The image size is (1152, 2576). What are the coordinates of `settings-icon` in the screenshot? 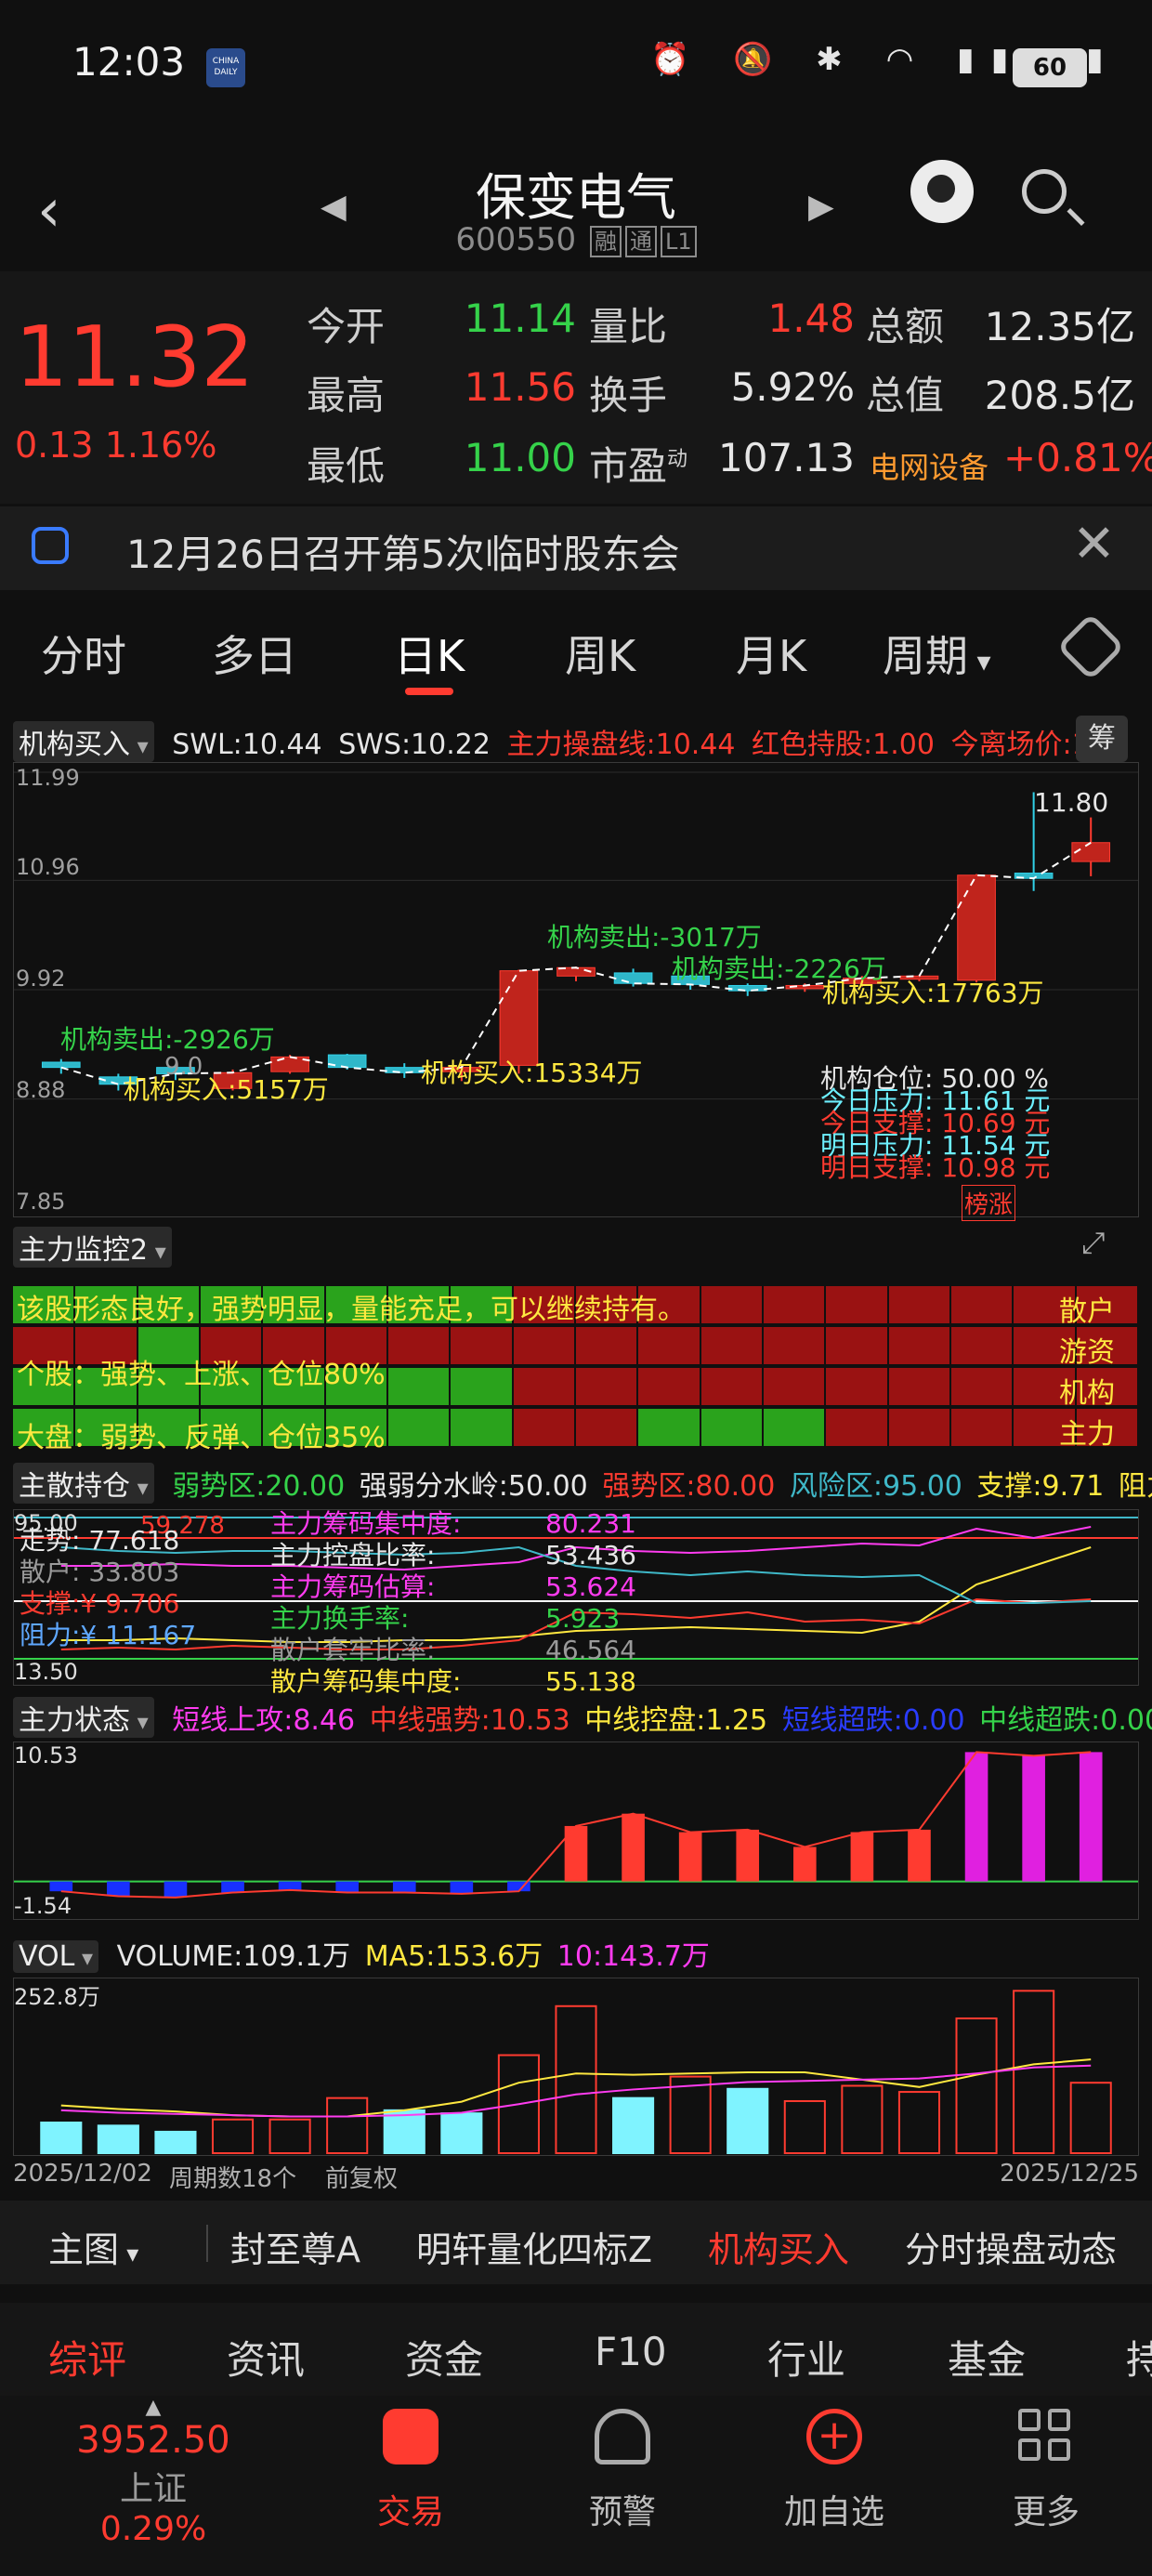 It's located at (1090, 646).